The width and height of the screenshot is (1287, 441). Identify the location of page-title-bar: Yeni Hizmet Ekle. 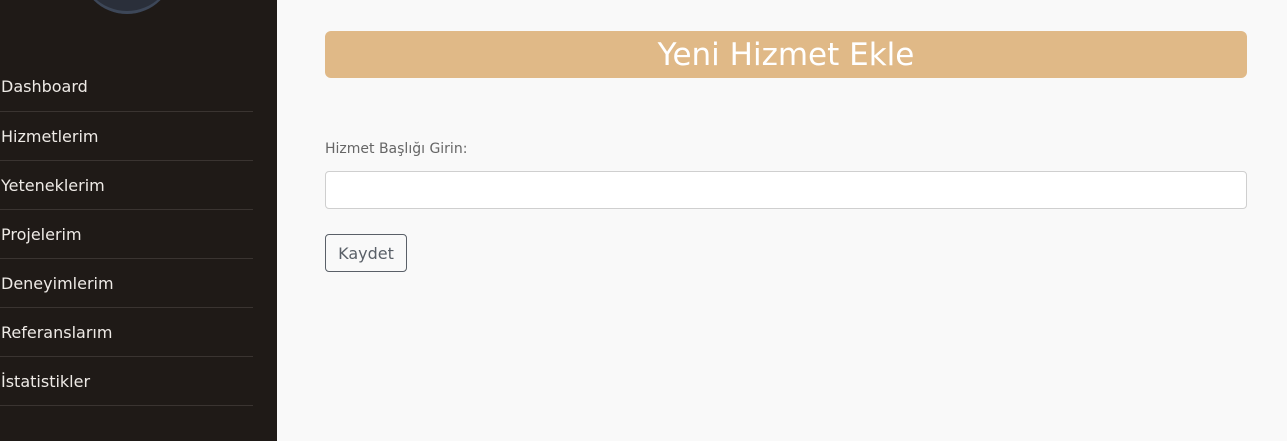
(786, 54).